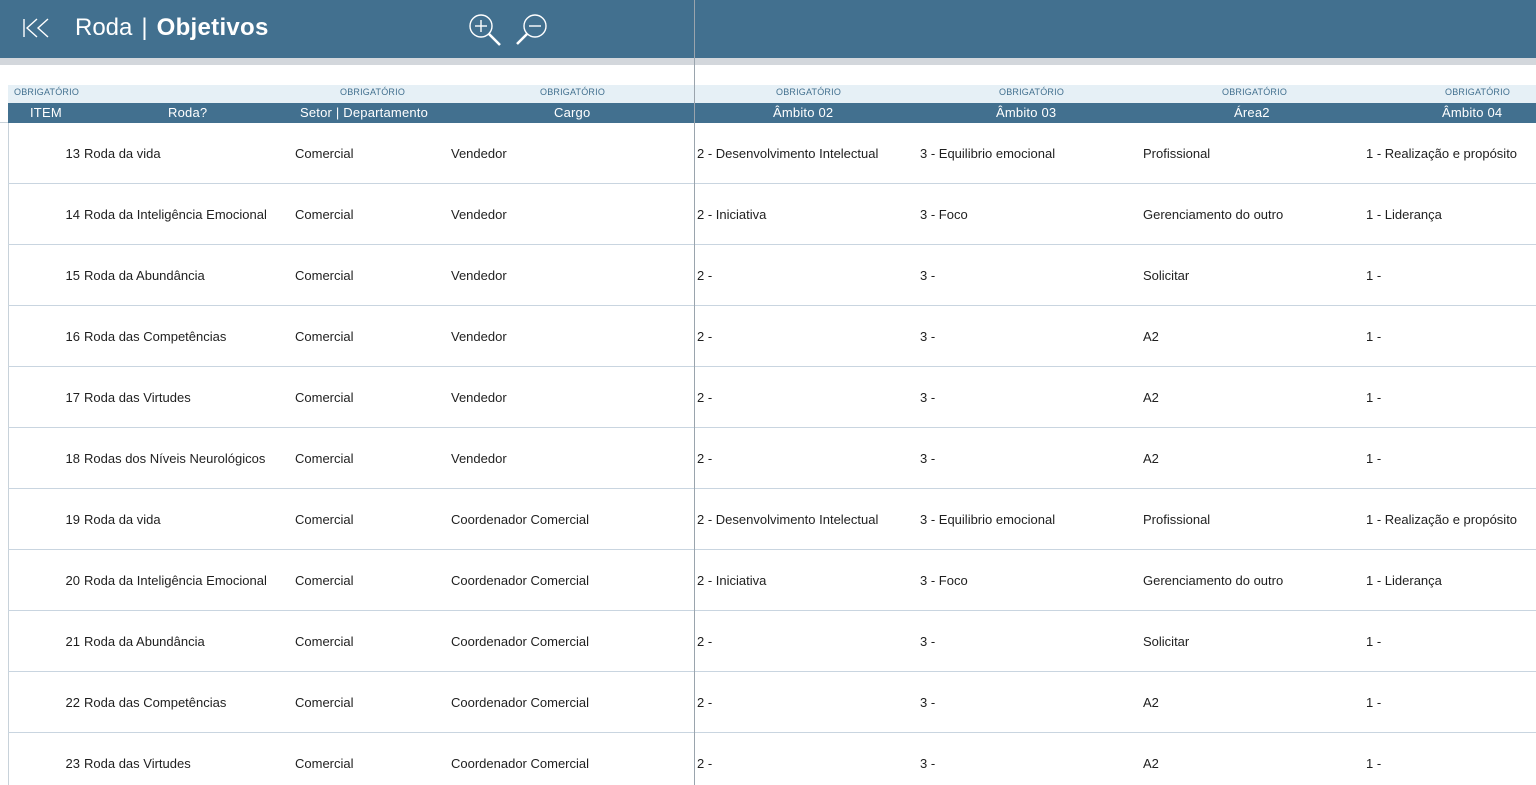 Image resolution: width=1536 pixels, height=785 pixels. What do you see at coordinates (187, 112) in the screenshot?
I see `column-header-roda: Roda?` at bounding box center [187, 112].